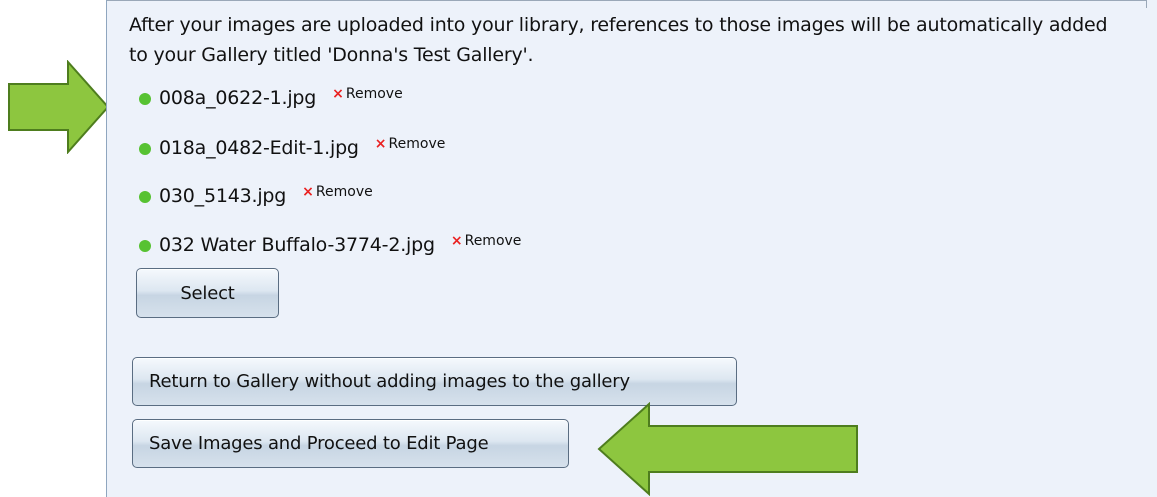 This screenshot has height=497, width=1157. I want to click on panel-top-border, so click(627, 0).